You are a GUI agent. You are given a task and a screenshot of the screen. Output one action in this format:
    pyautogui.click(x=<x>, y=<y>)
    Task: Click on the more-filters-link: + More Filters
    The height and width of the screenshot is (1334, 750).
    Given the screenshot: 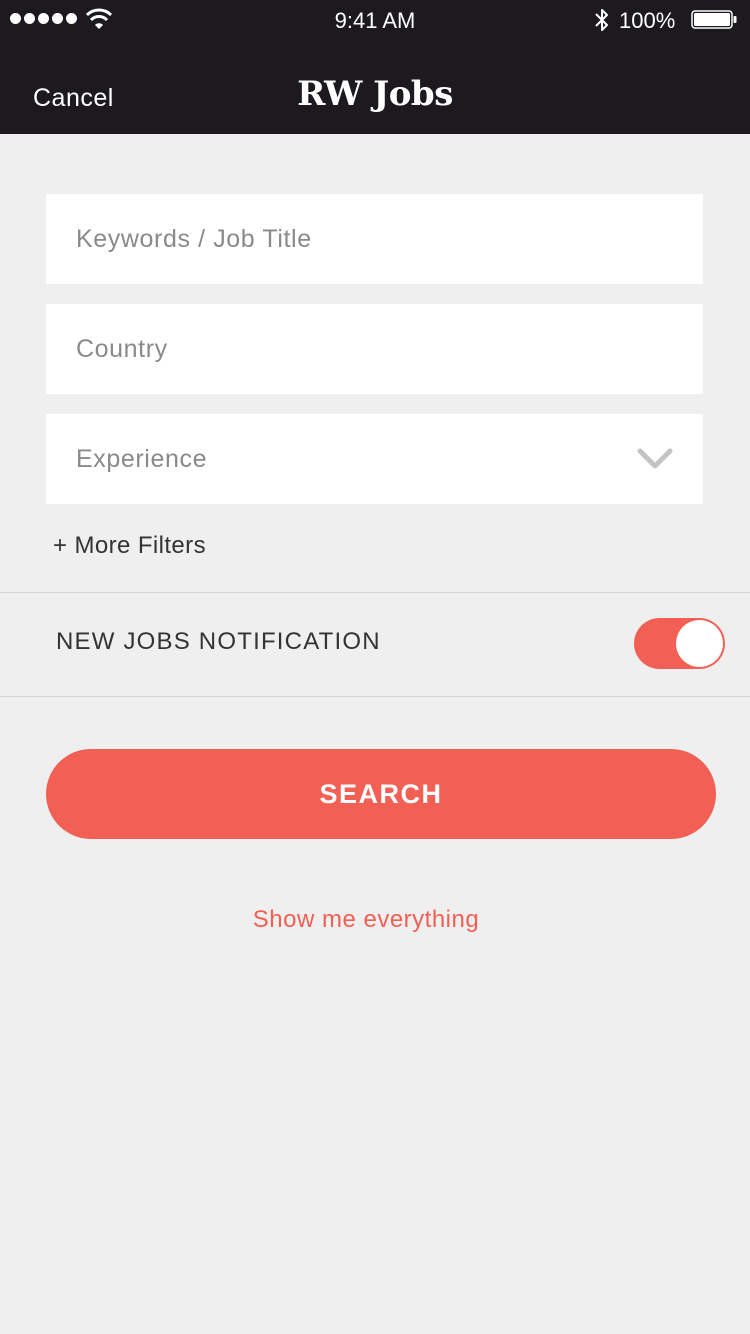 What is the action you would take?
    pyautogui.click(x=129, y=546)
    